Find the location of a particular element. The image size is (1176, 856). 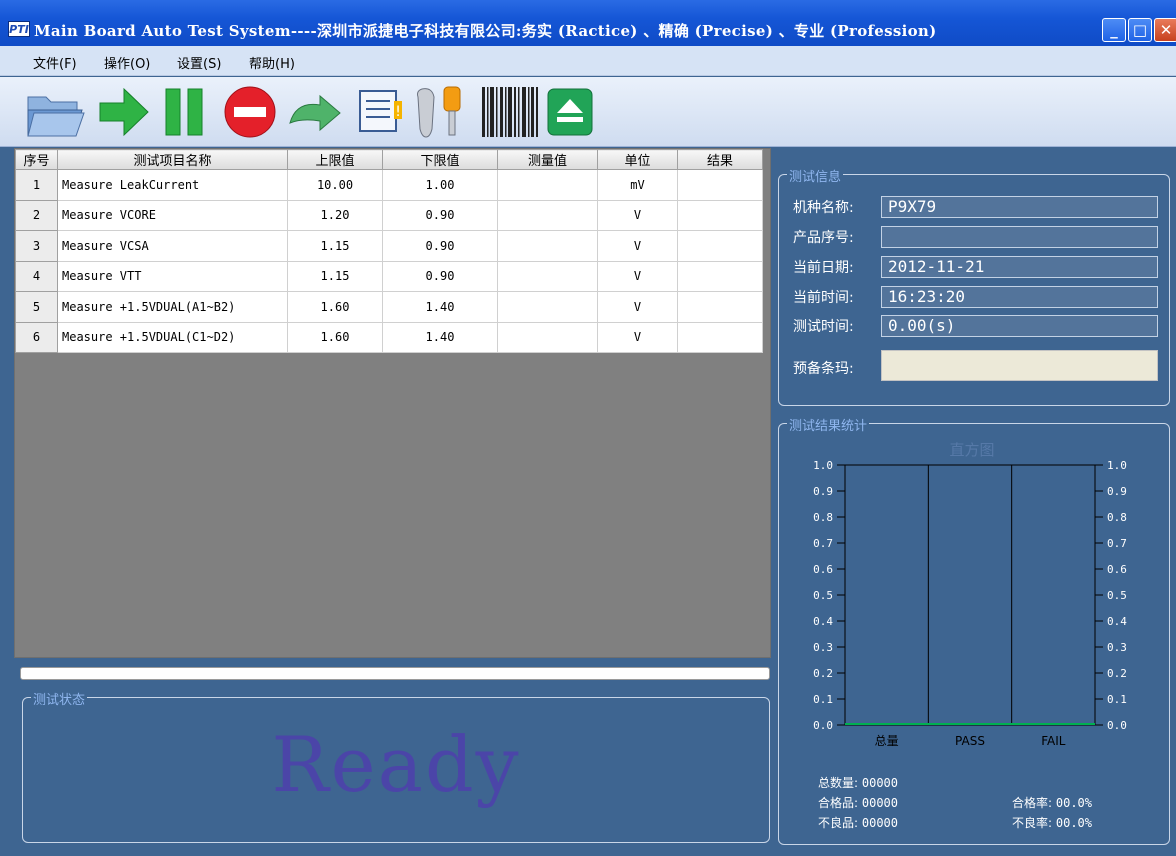

pass-rate-value: 00.0% is located at coordinates (1073, 803).